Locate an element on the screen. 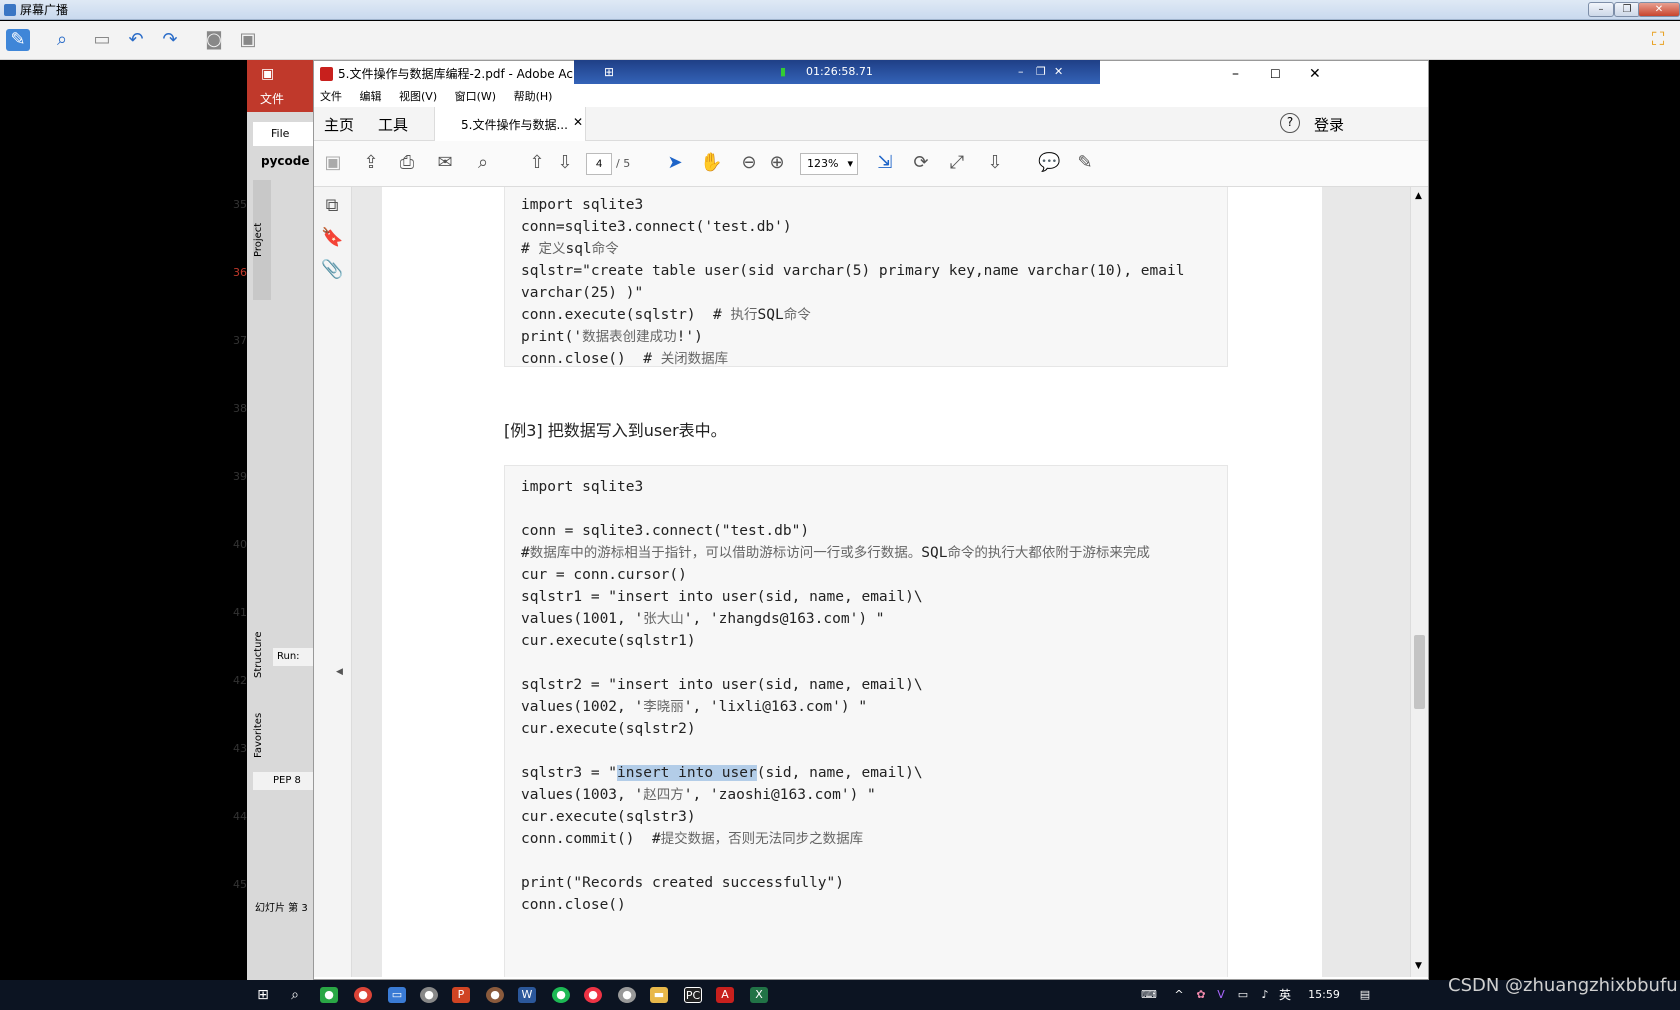 Image resolution: width=1680 pixels, height=1010 pixels. app-icon: ● is located at coordinates (495, 995).